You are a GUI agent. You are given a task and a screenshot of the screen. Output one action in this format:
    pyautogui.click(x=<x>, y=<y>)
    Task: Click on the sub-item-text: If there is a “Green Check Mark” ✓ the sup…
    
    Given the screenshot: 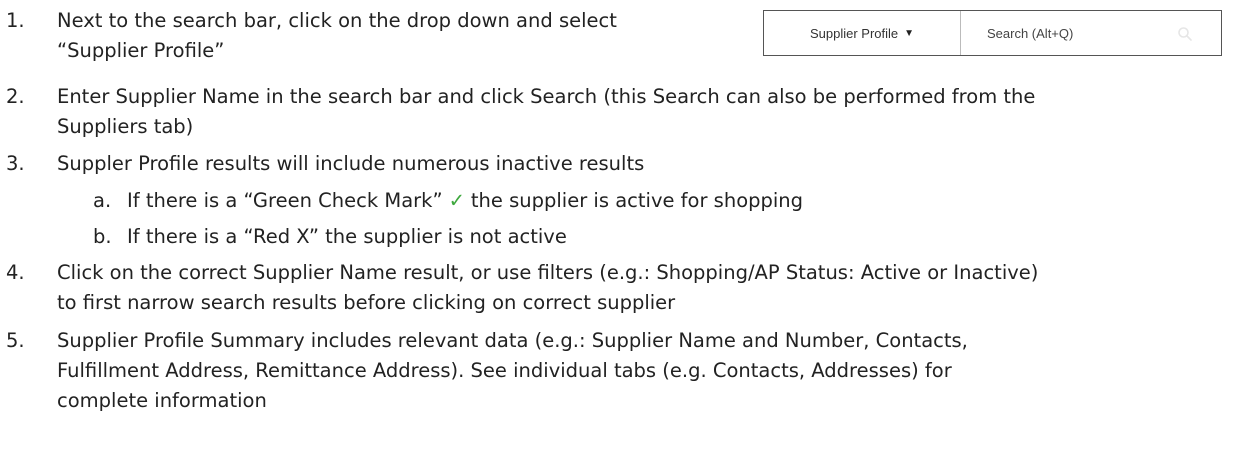 What is the action you would take?
    pyautogui.click(x=465, y=201)
    